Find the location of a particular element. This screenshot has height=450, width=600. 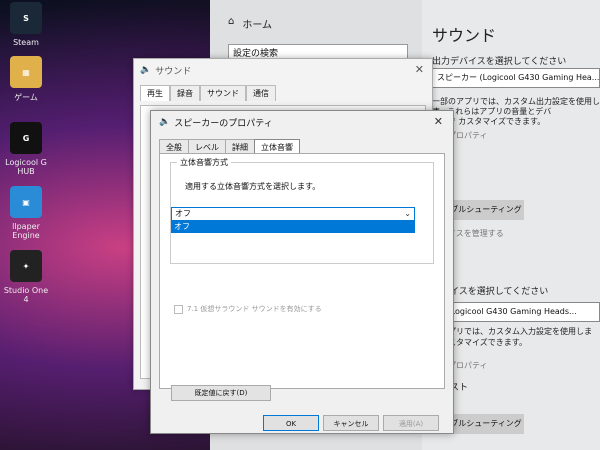

wallpaper-engine-icon: ▣ is located at coordinates (26, 202).